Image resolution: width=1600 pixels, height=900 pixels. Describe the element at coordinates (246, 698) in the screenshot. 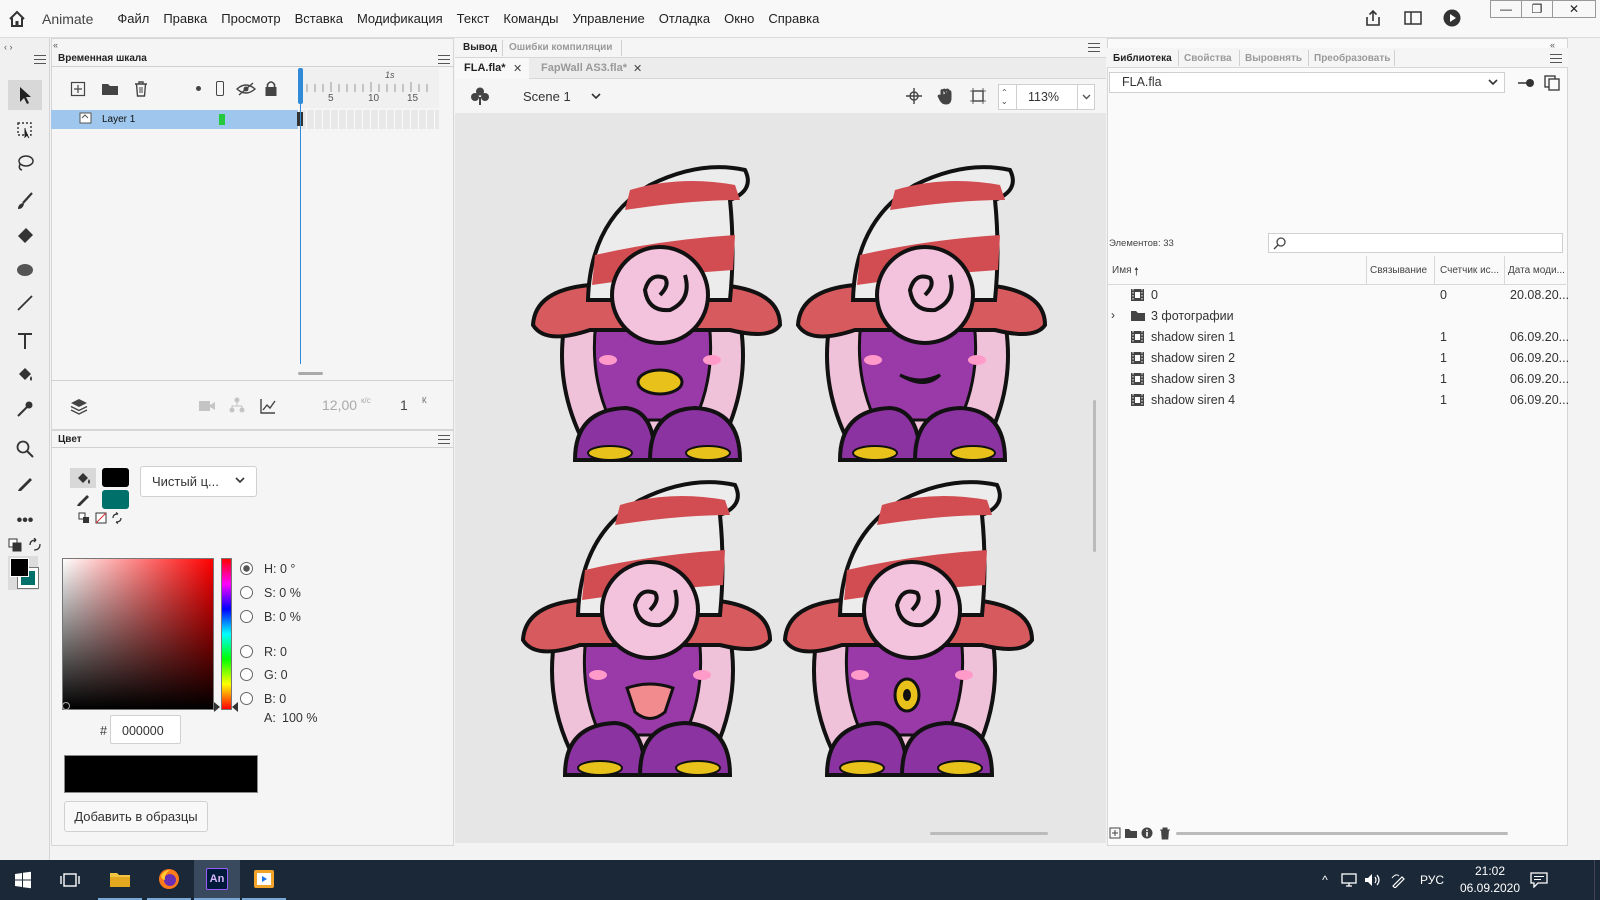

I see `blue-radio` at that location.